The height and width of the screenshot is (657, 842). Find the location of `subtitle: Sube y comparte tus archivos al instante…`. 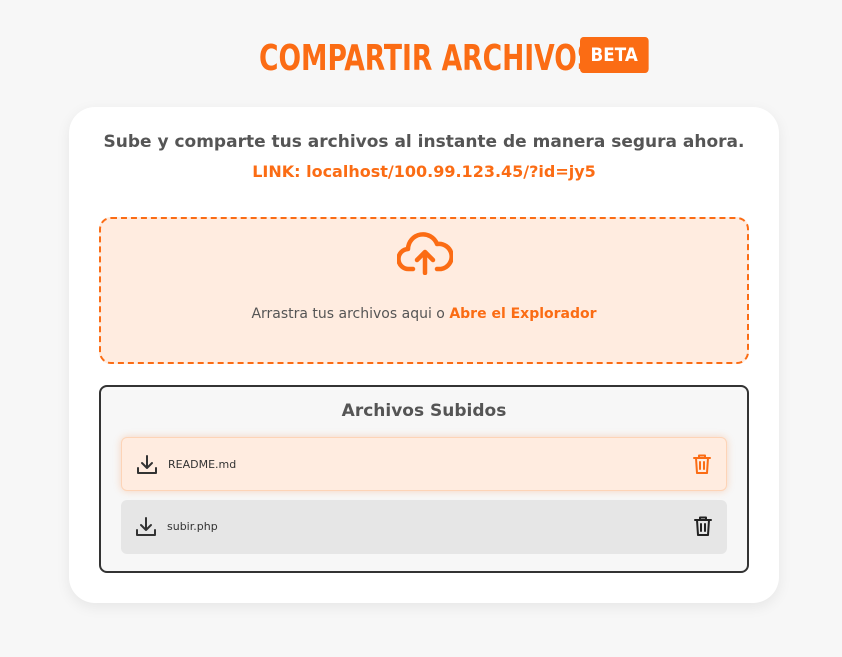

subtitle: Sube y comparte tus archivos al instante… is located at coordinates (424, 142).